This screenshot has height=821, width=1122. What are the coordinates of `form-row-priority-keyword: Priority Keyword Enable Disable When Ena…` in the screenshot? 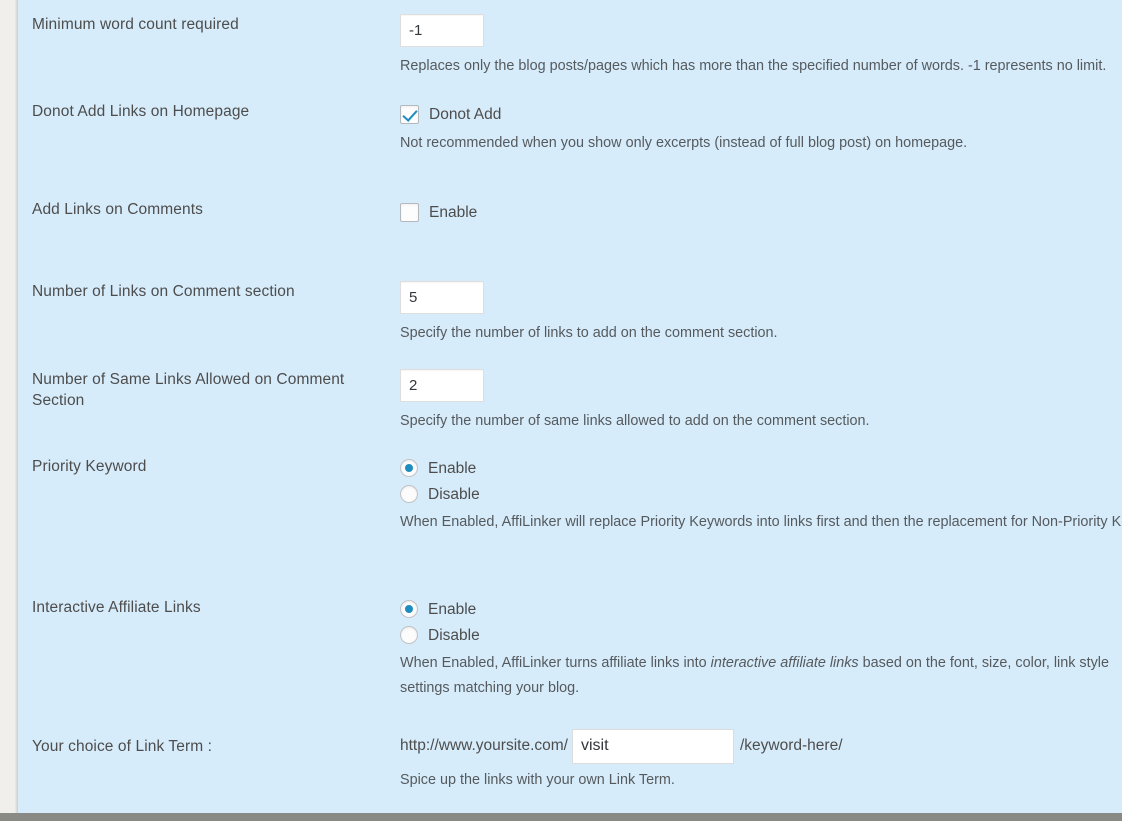 It's located at (570, 495).